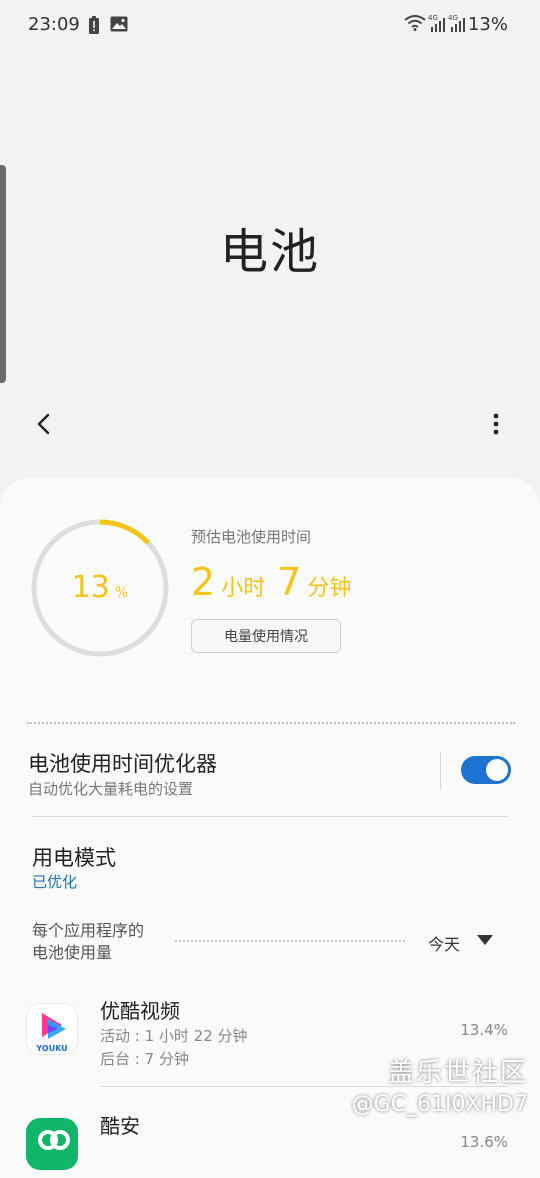 Image resolution: width=540 pixels, height=1178 pixels. I want to click on more-vertical-icon, so click(496, 424).